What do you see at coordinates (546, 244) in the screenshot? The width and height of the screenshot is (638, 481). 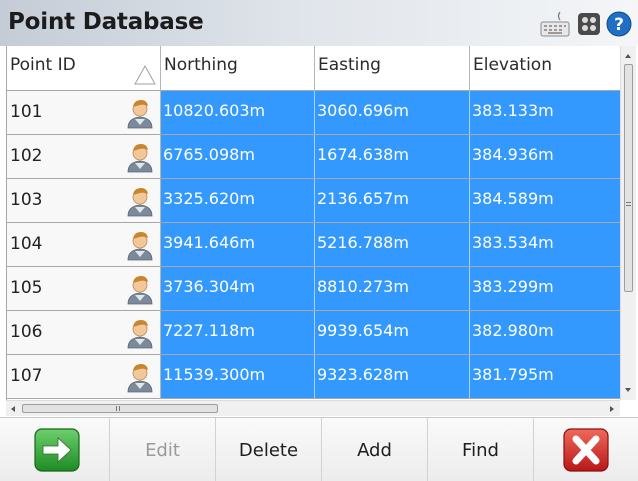 I see `elevation-cell: 383.534m` at bounding box center [546, 244].